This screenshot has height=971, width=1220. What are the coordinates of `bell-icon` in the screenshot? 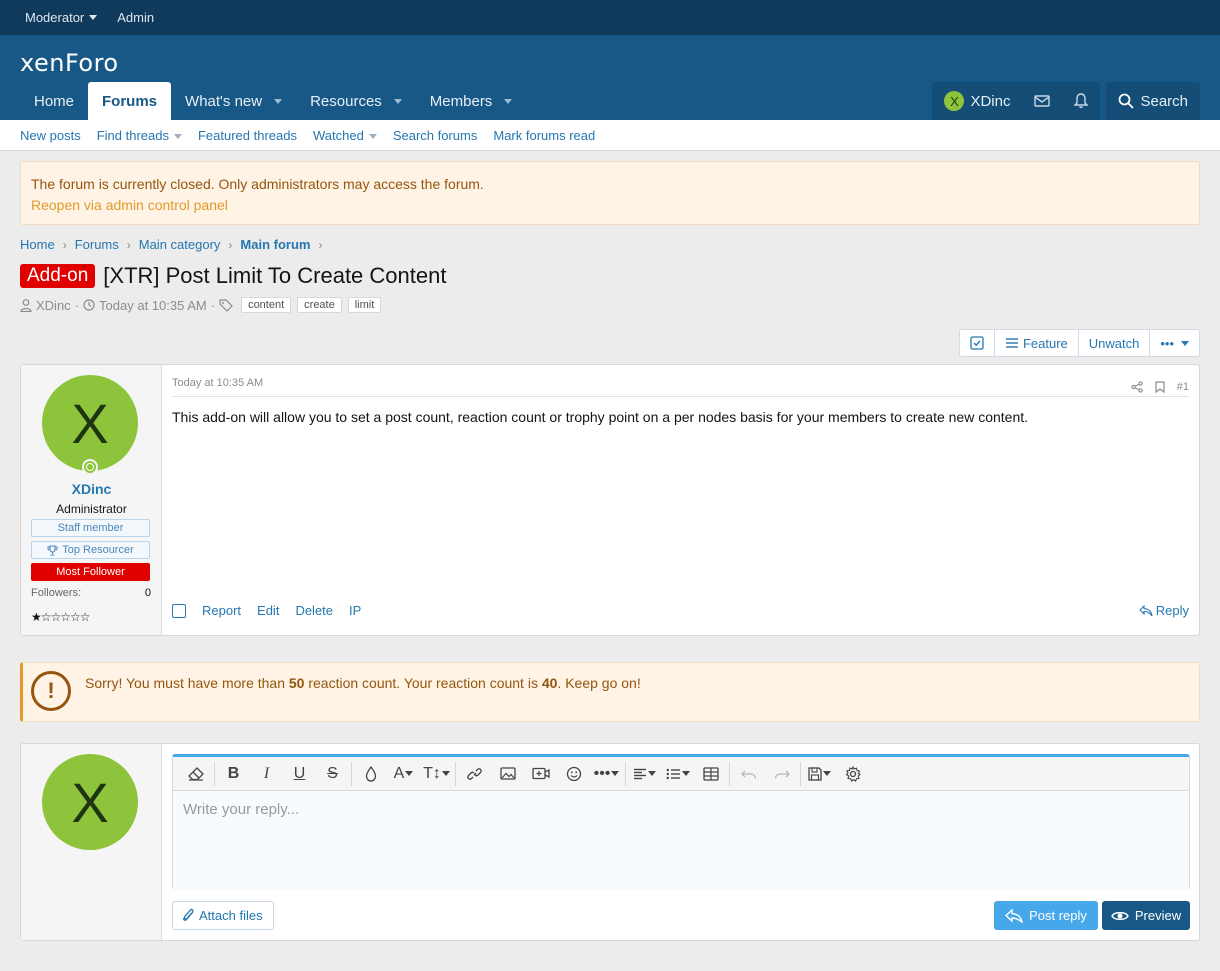 It's located at (1081, 101).